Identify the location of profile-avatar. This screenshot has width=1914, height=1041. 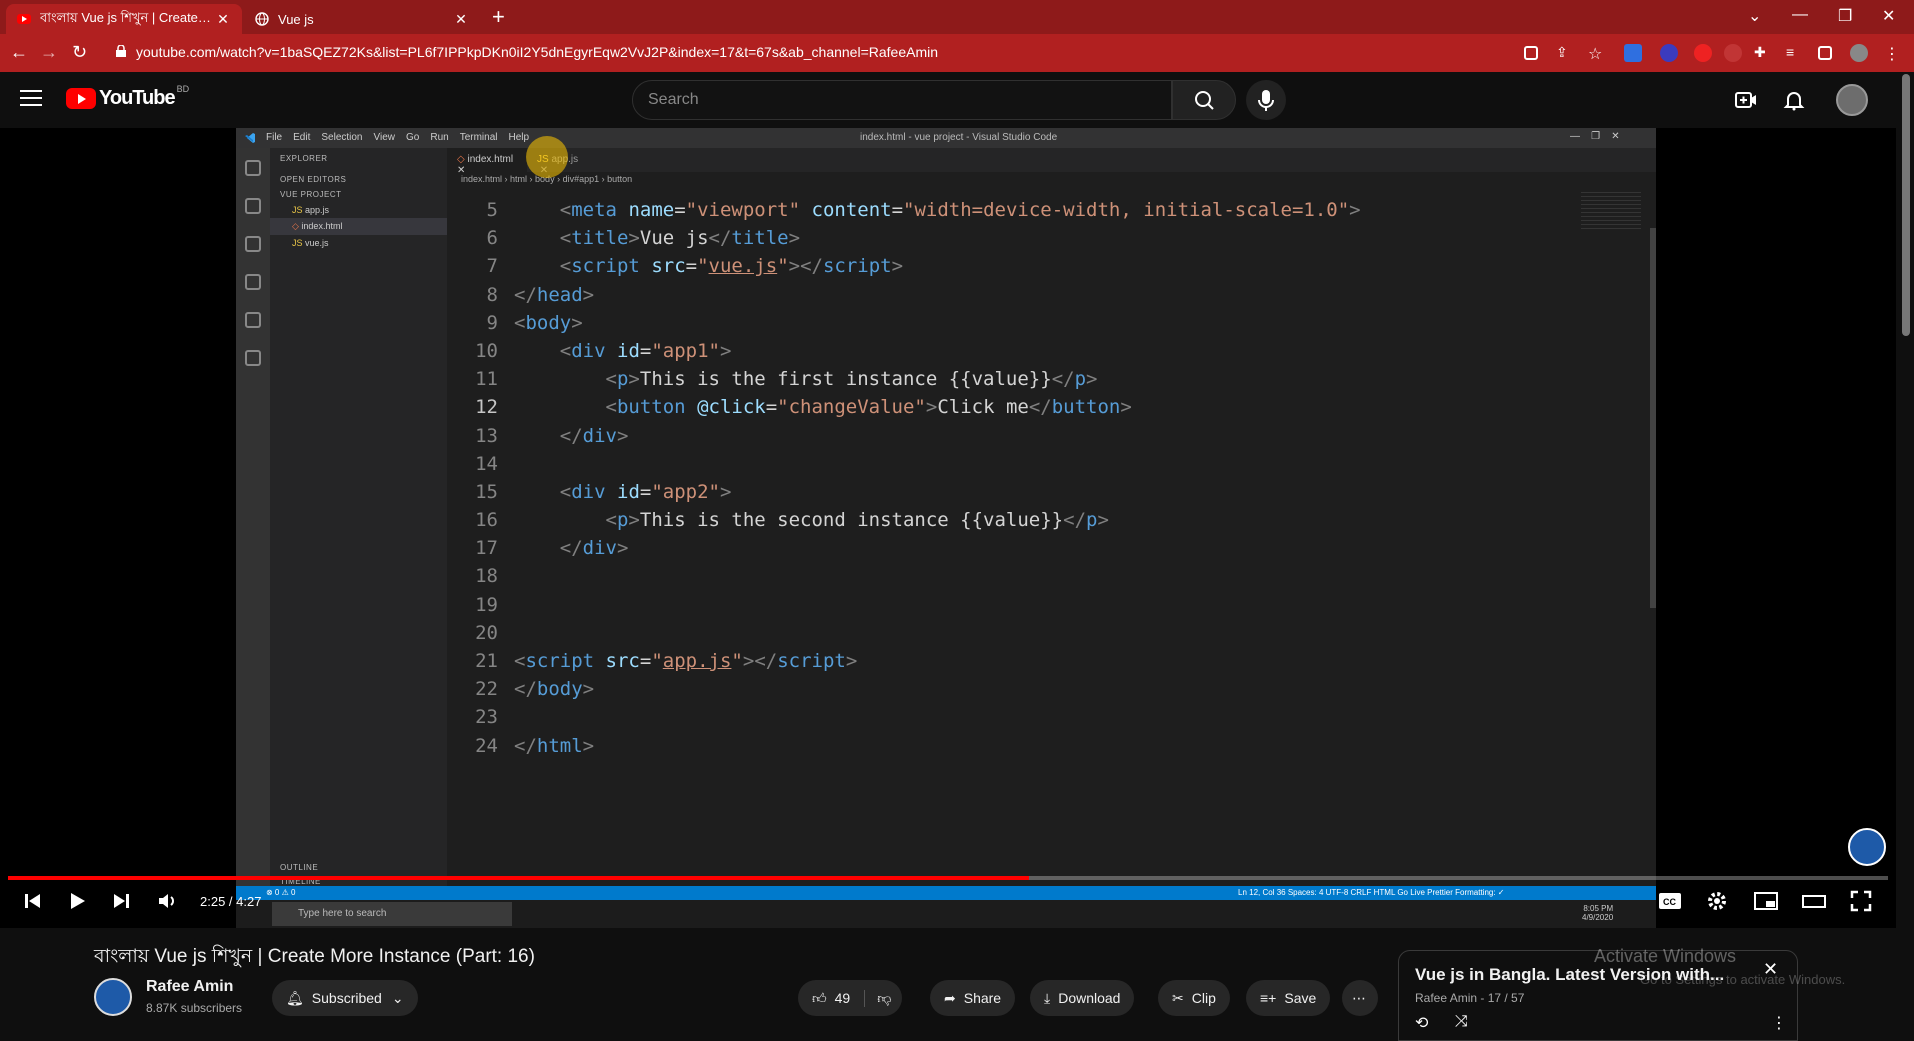
(1859, 53).